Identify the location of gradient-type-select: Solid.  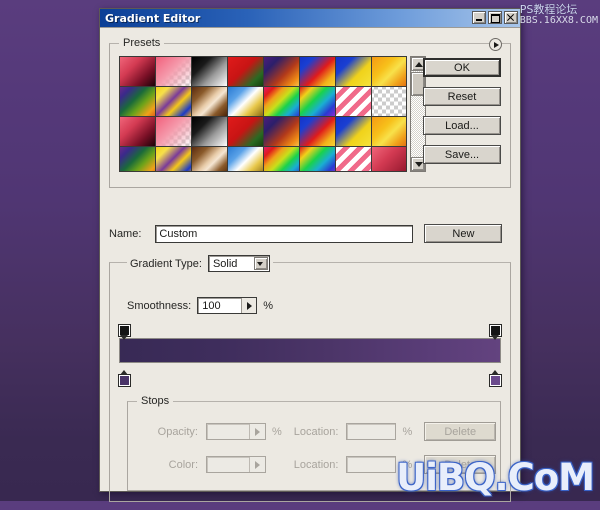
(238, 263).